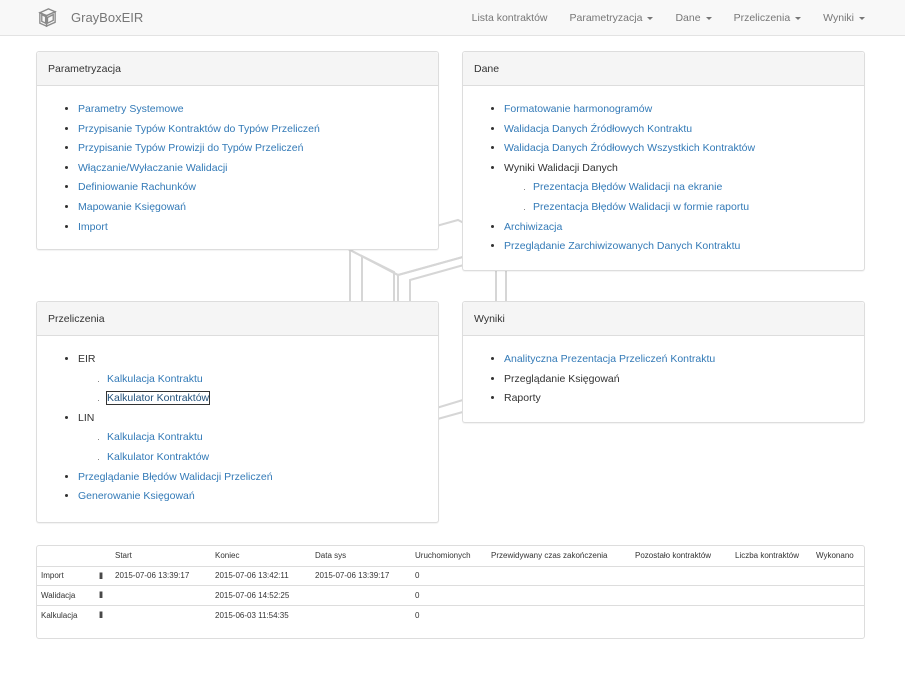  I want to click on nav-wyniki-dropdown: Wyniki, so click(844, 18).